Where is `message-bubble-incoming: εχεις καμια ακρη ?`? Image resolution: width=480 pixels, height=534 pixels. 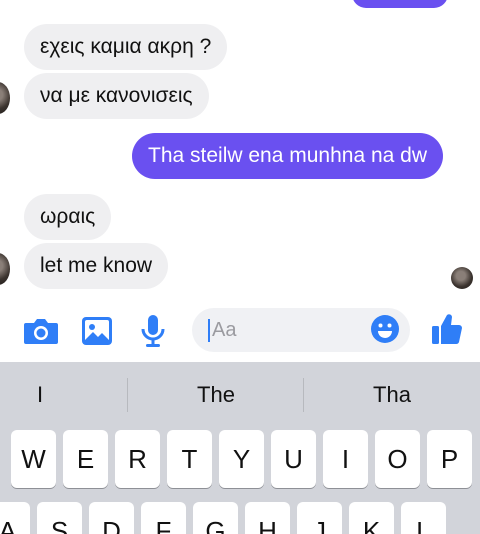 message-bubble-incoming: εχεις καμια ακρη ? is located at coordinates (126, 47).